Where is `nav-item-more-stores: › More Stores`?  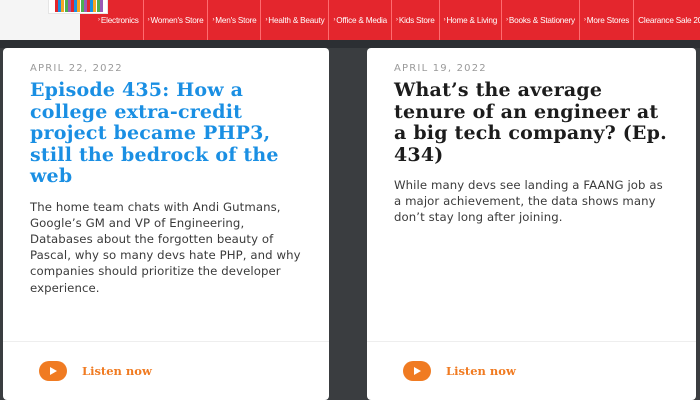 nav-item-more-stores: › More Stores is located at coordinates (607, 20).